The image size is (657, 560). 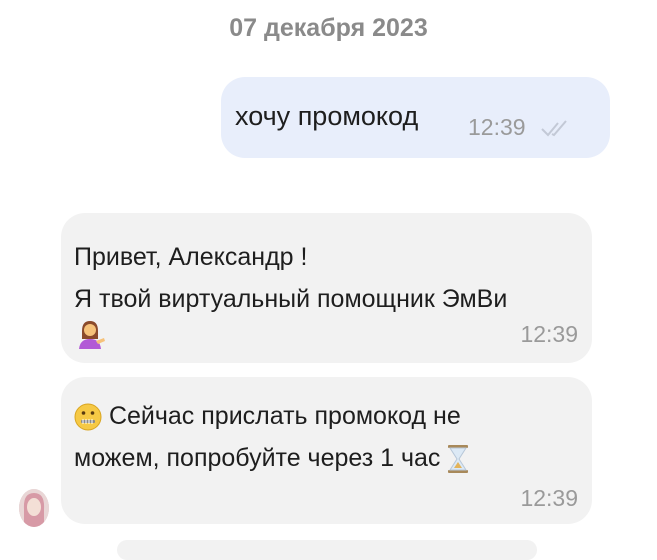 I want to click on message-meta: 12:39, so click(x=521, y=127).